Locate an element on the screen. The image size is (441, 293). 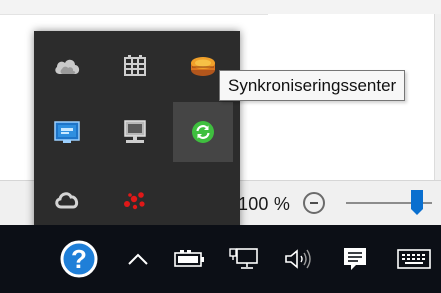
battery-icon is located at coordinates (190, 259).